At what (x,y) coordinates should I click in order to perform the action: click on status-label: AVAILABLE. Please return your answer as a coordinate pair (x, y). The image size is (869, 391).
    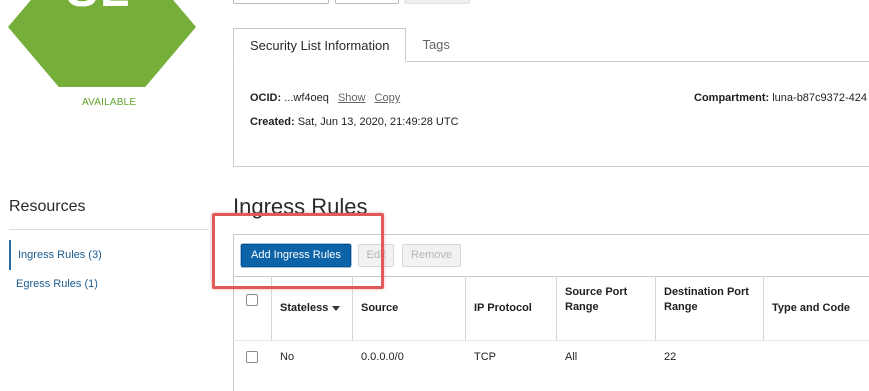
    Looking at the image, I should click on (109, 102).